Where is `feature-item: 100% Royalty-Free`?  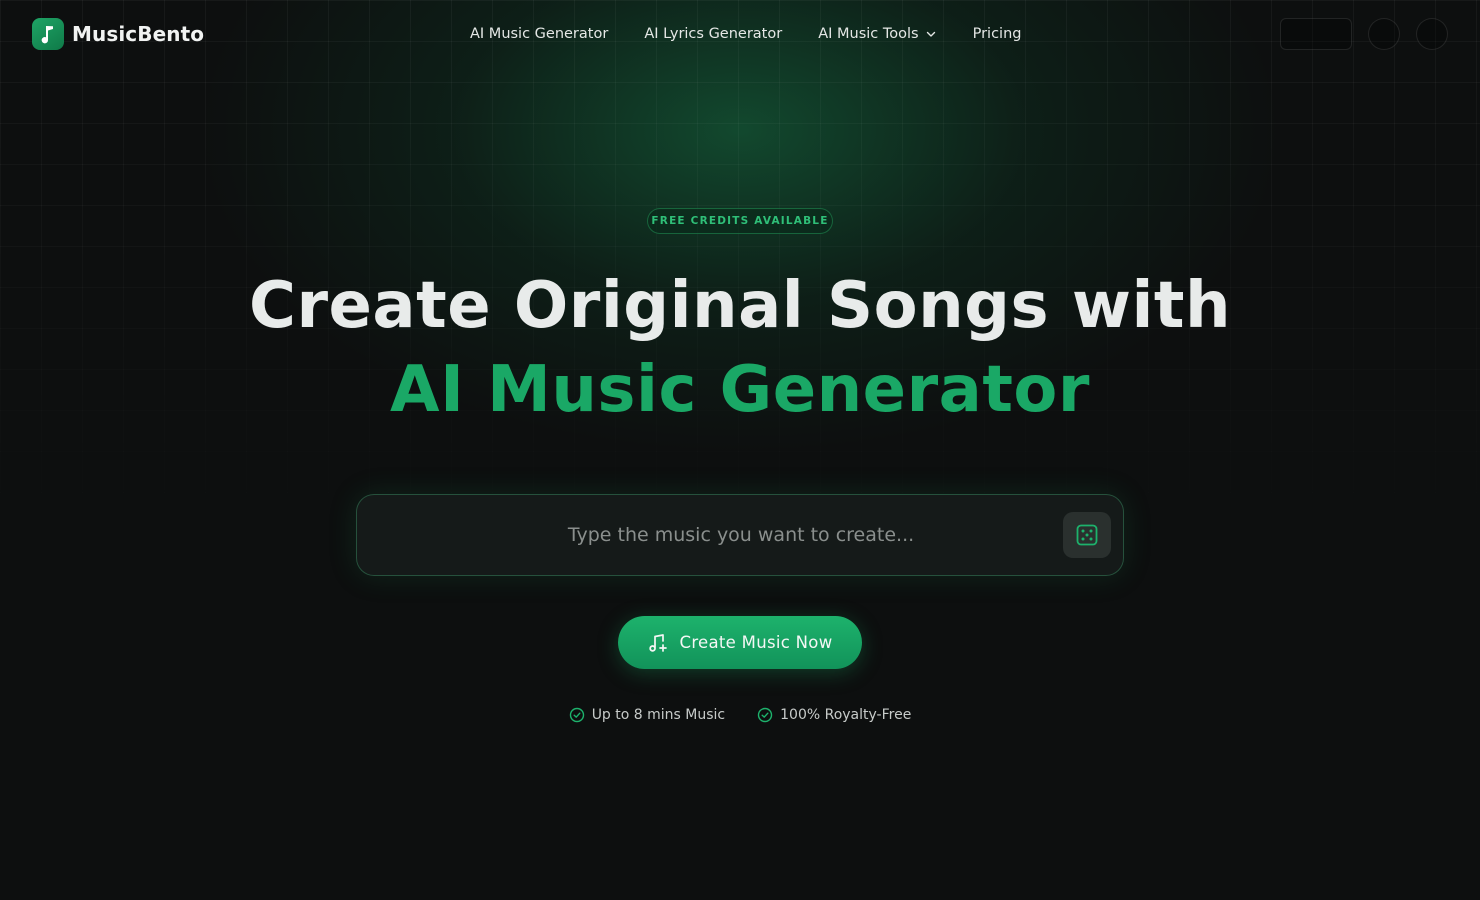 feature-item: 100% Royalty-Free is located at coordinates (834, 715).